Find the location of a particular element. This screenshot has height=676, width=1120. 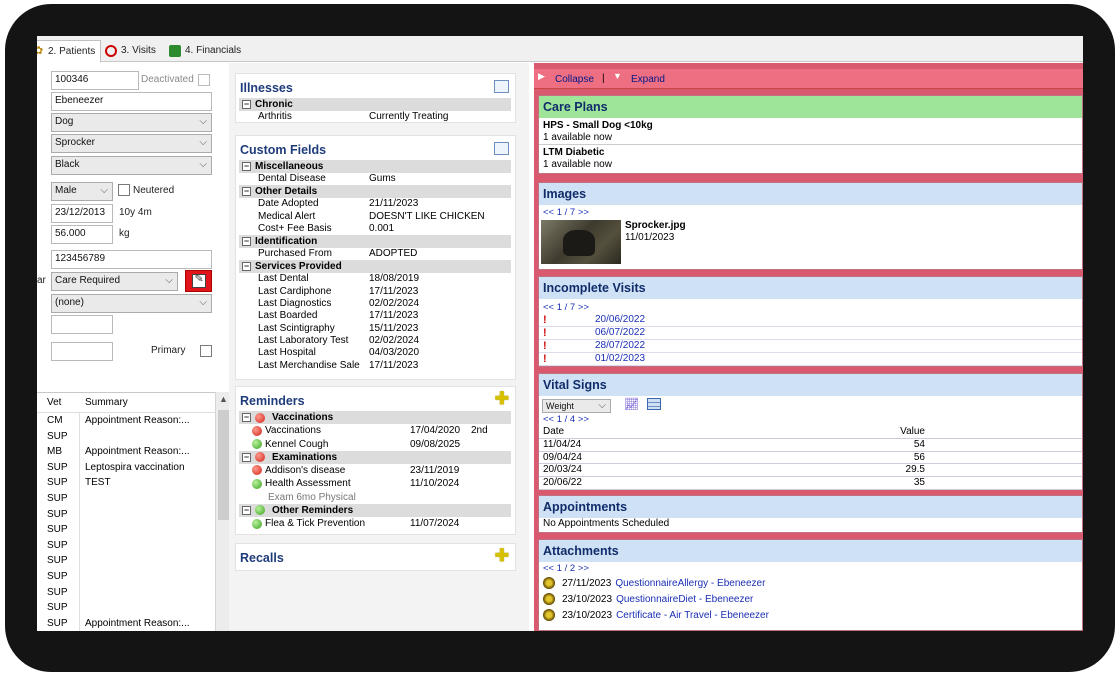

attachment-row: 23/10/2023 QuestionnaireDiet - Ebeneezer is located at coordinates (810, 599).